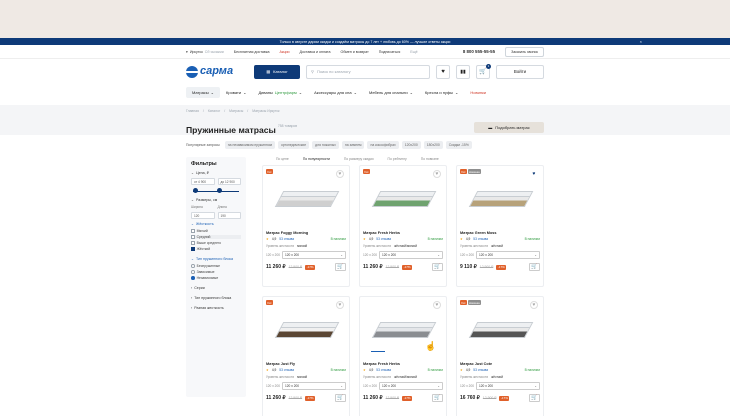  What do you see at coordinates (192, 111) in the screenshot?
I see `breadcrumb-item: Главная` at bounding box center [192, 111].